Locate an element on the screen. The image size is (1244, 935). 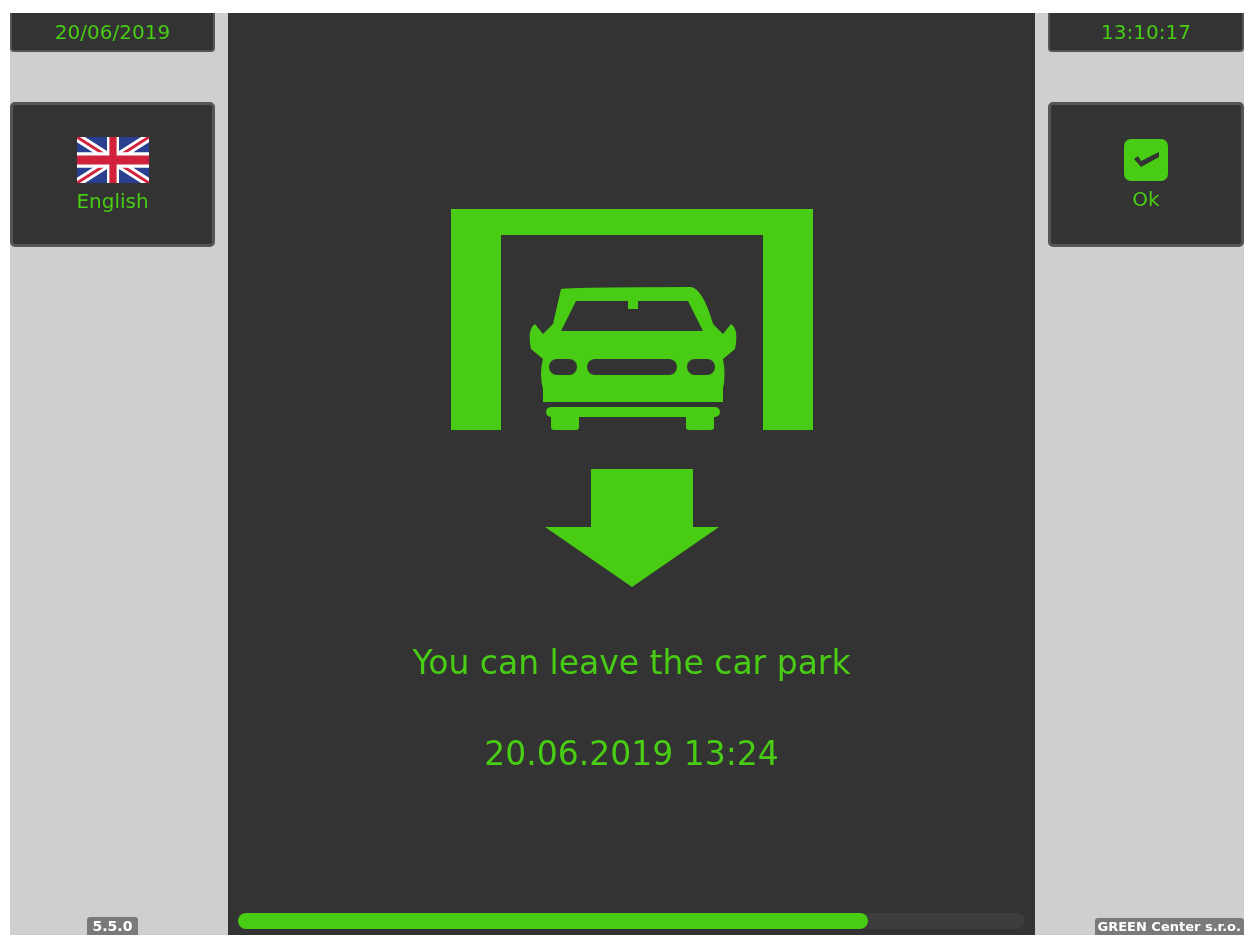
car-exiting-garage-icon is located at coordinates (631, 398).